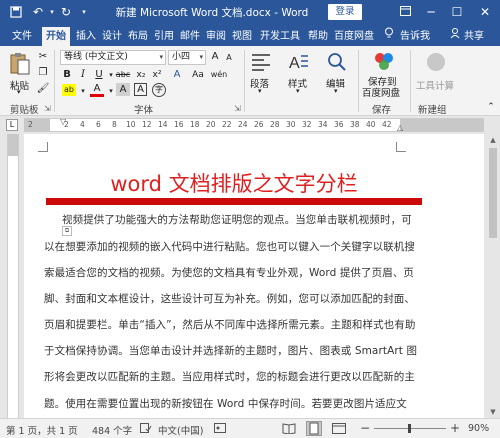 The height and width of the screenshot is (438, 500). Describe the element at coordinates (164, 36) in the screenshot. I see `tab-references: 引用` at that location.